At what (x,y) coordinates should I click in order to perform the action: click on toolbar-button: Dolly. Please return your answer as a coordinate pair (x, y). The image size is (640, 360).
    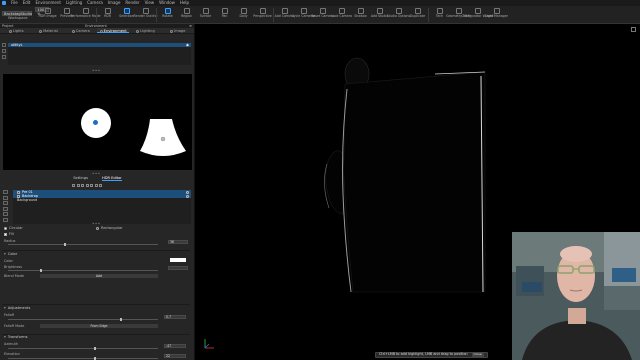
    Looking at the image, I should click on (243, 15).